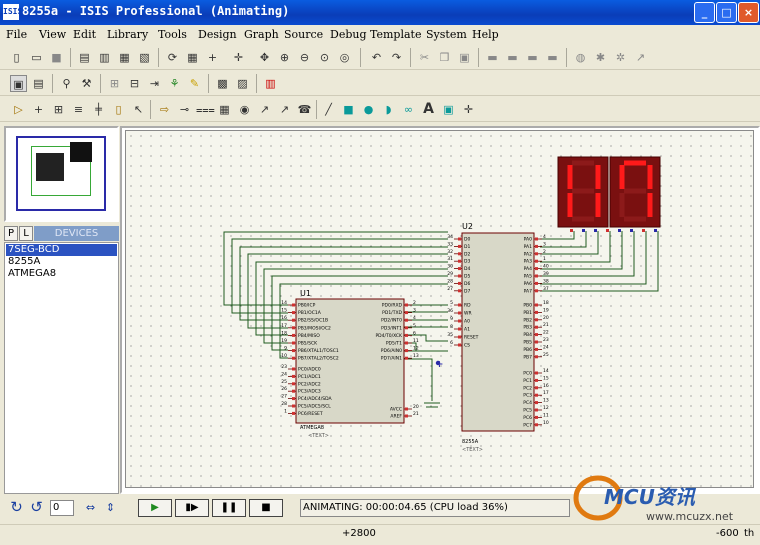 The height and width of the screenshot is (545, 760). I want to click on bill-of-materials-icon: ✎, so click(194, 83).